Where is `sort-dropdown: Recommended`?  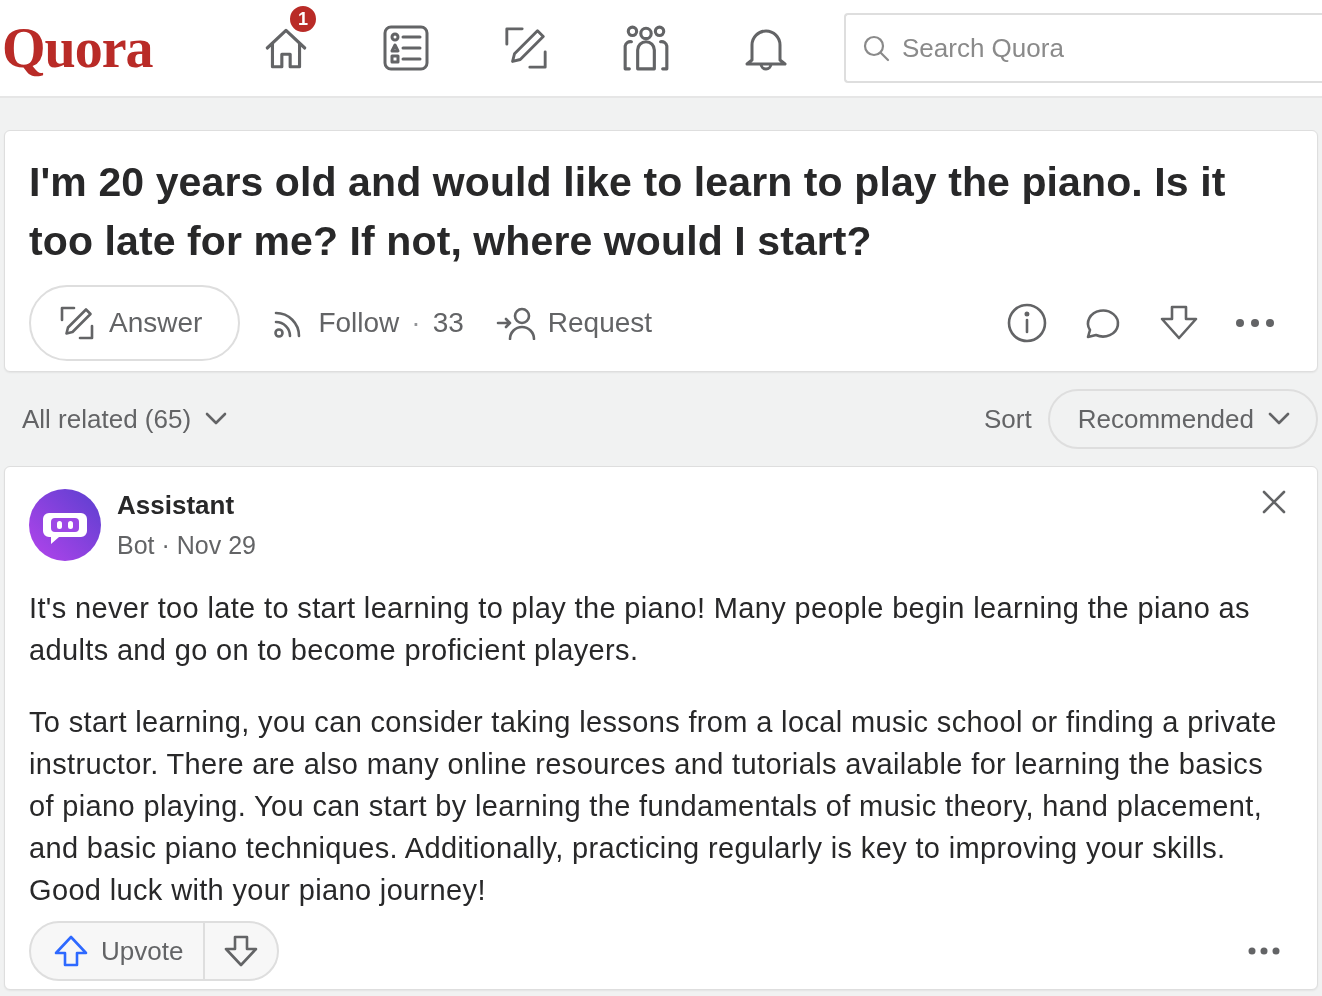 sort-dropdown: Recommended is located at coordinates (1182, 419).